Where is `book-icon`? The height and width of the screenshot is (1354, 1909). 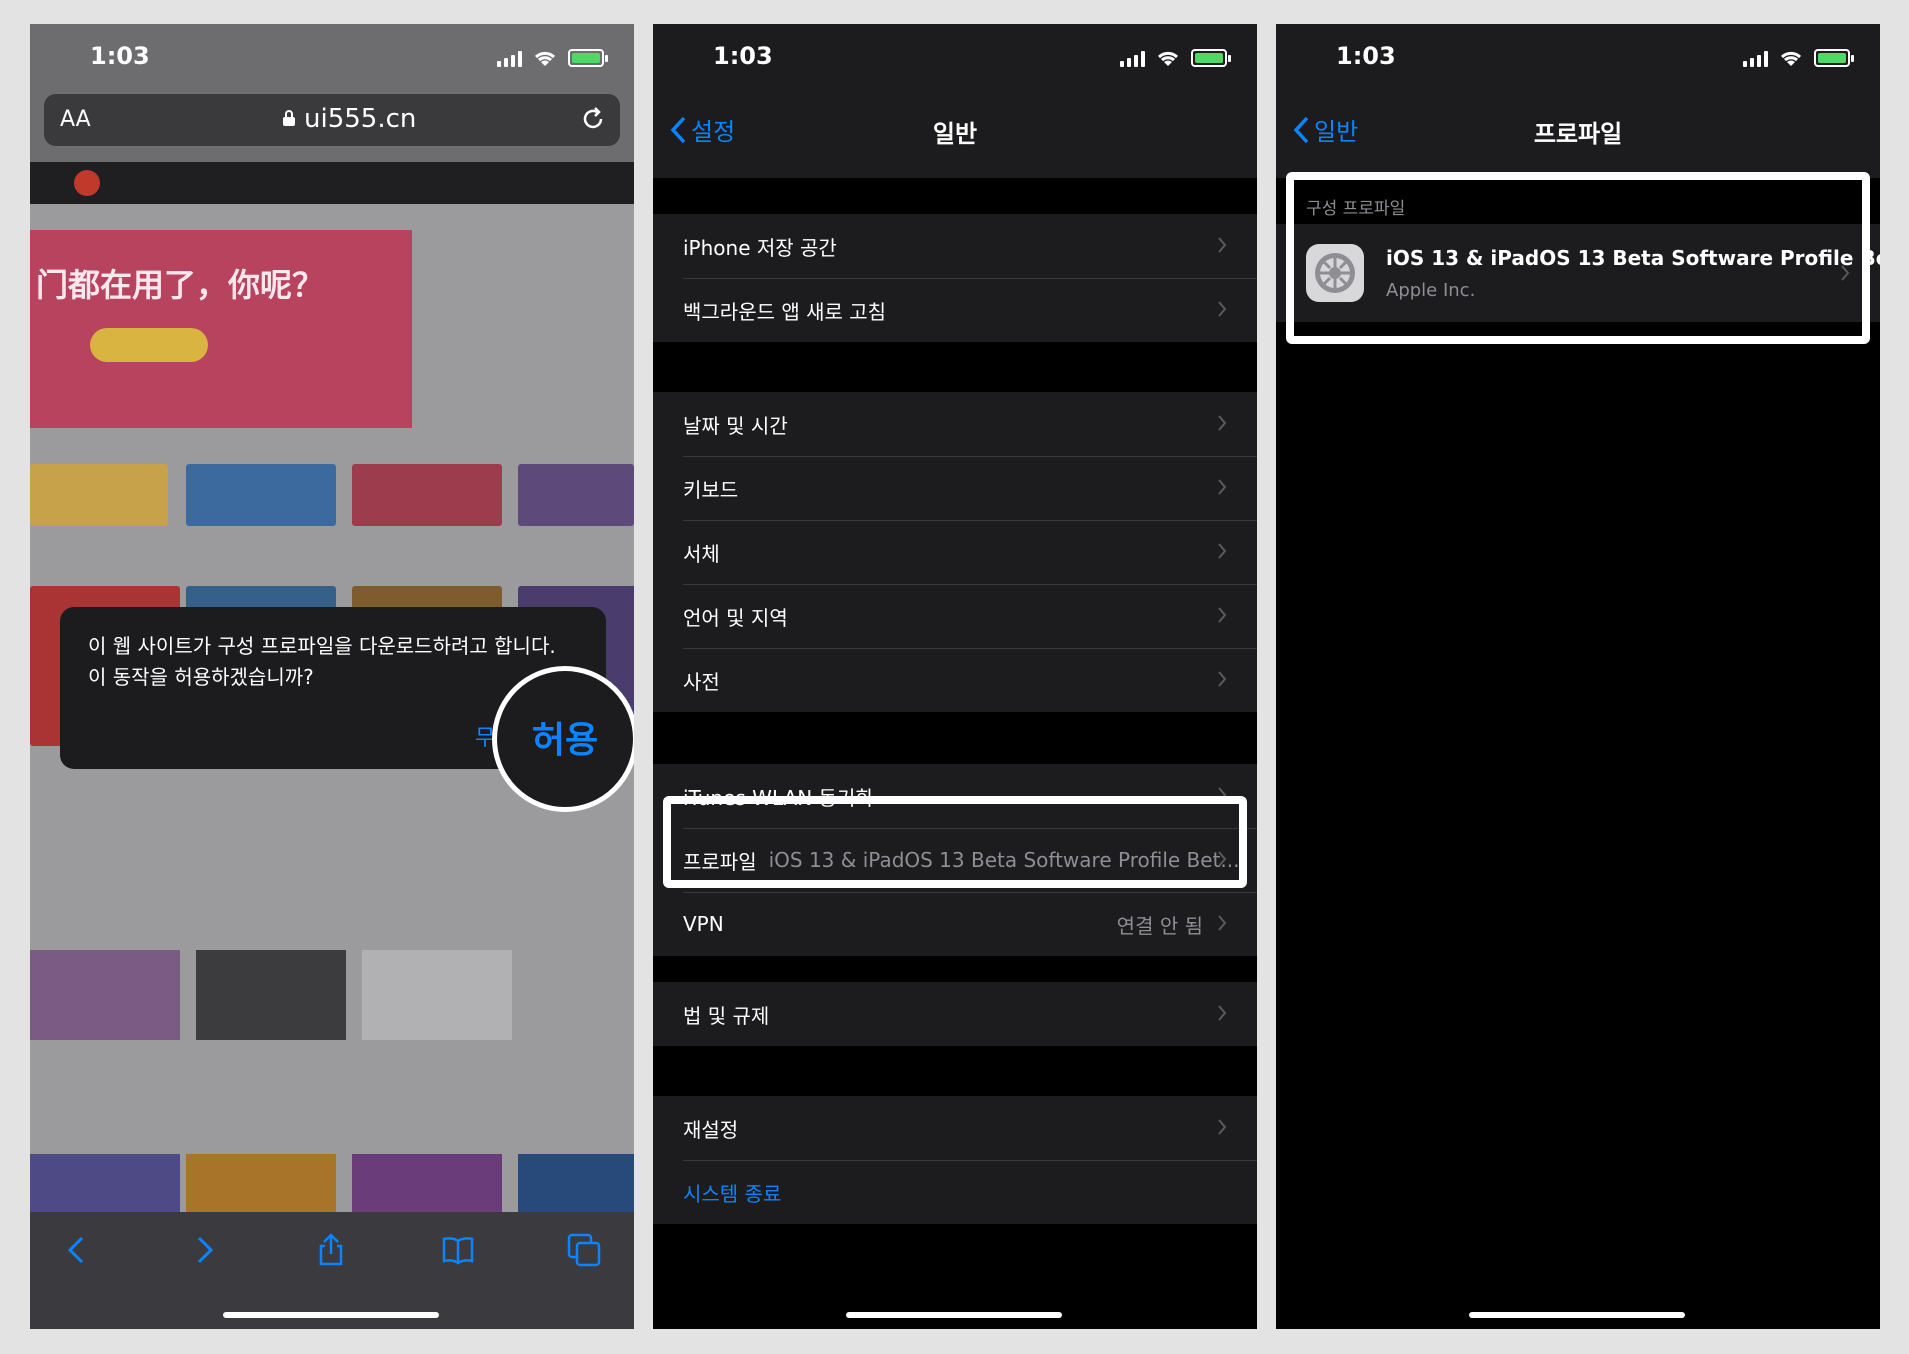 book-icon is located at coordinates (458, 1251).